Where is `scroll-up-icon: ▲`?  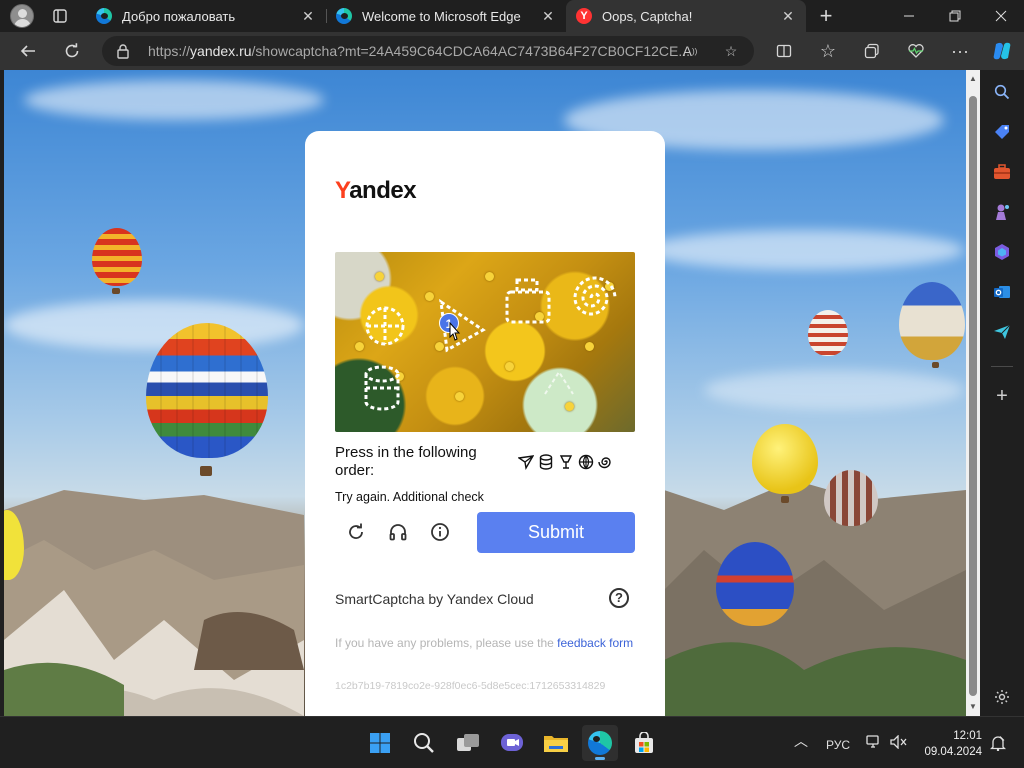
scroll-up-icon: ▲ is located at coordinates (973, 79).